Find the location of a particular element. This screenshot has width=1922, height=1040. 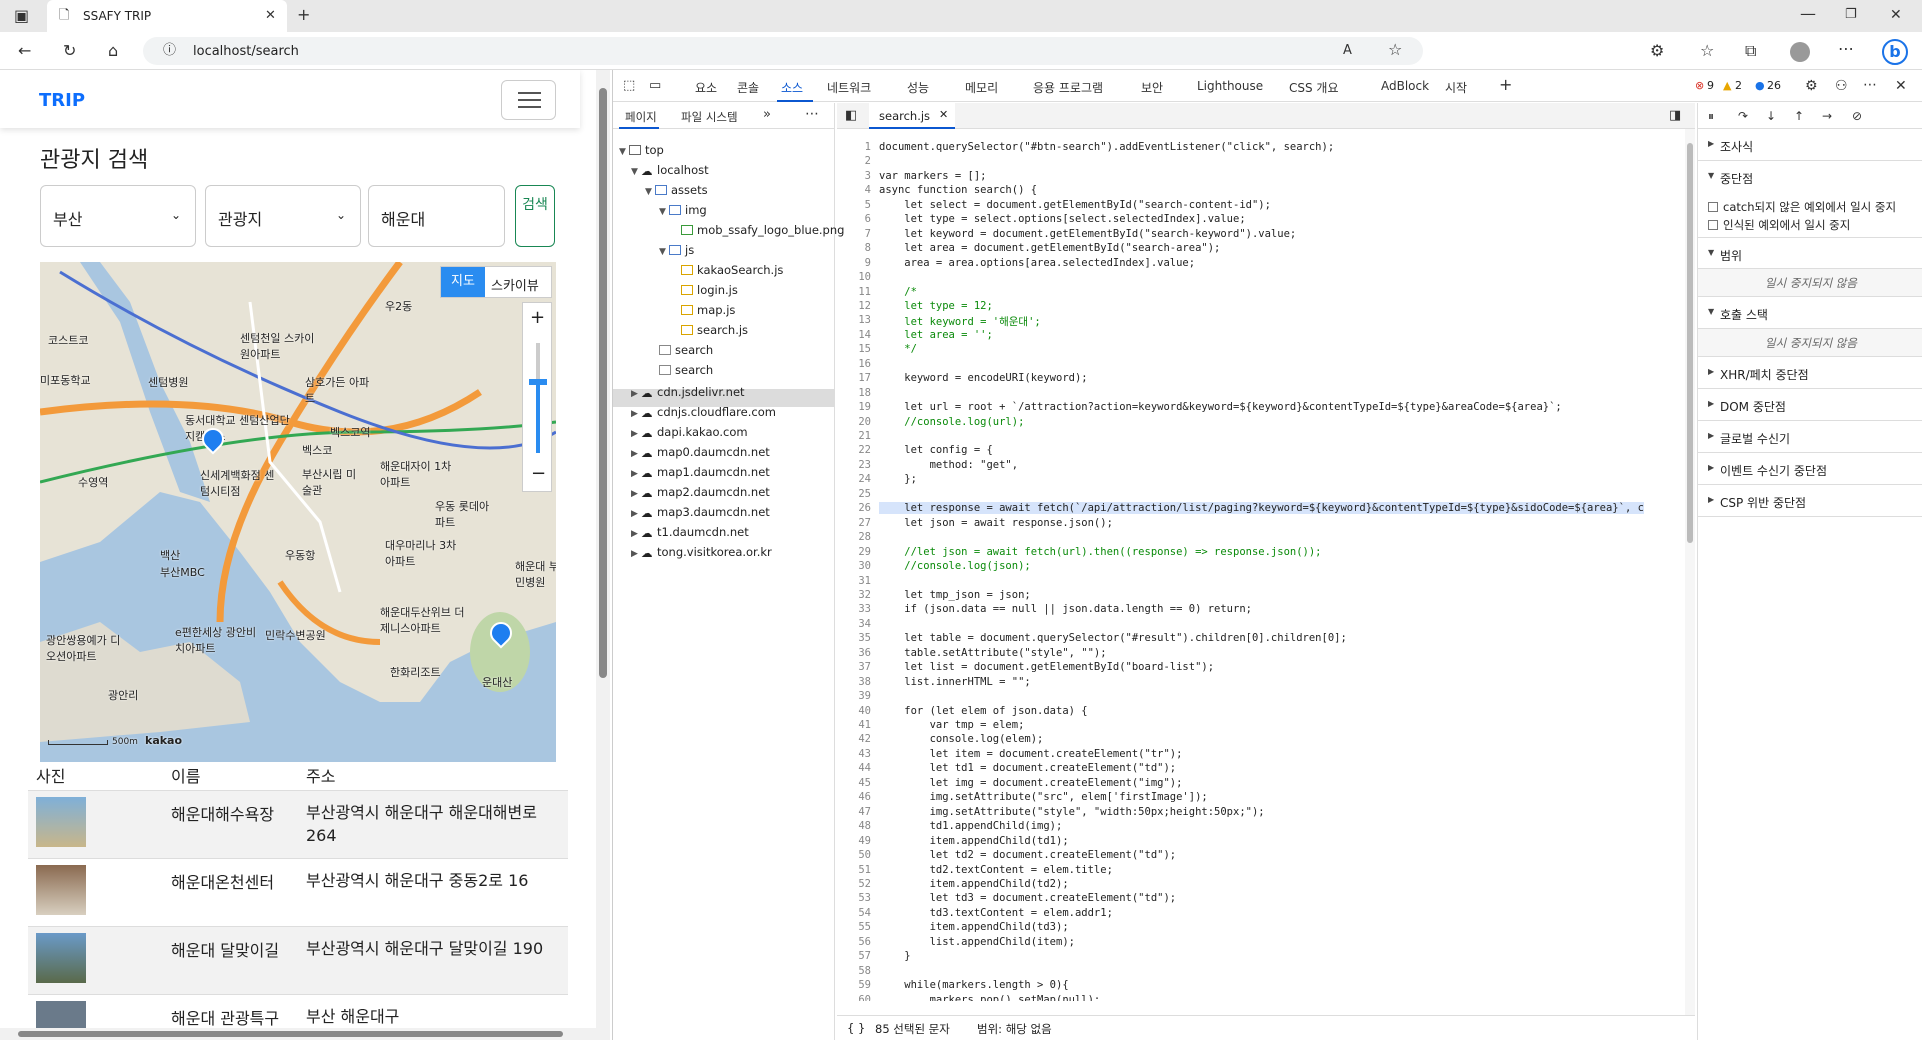

tab-application: 응용 프로그램 is located at coordinates (1068, 87).